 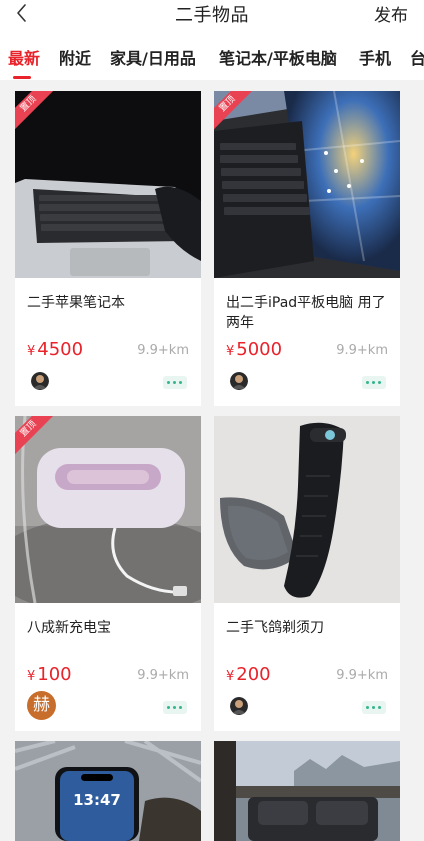 What do you see at coordinates (108, 509) in the screenshot?
I see `power-bank-photo: 置顶` at bounding box center [108, 509].